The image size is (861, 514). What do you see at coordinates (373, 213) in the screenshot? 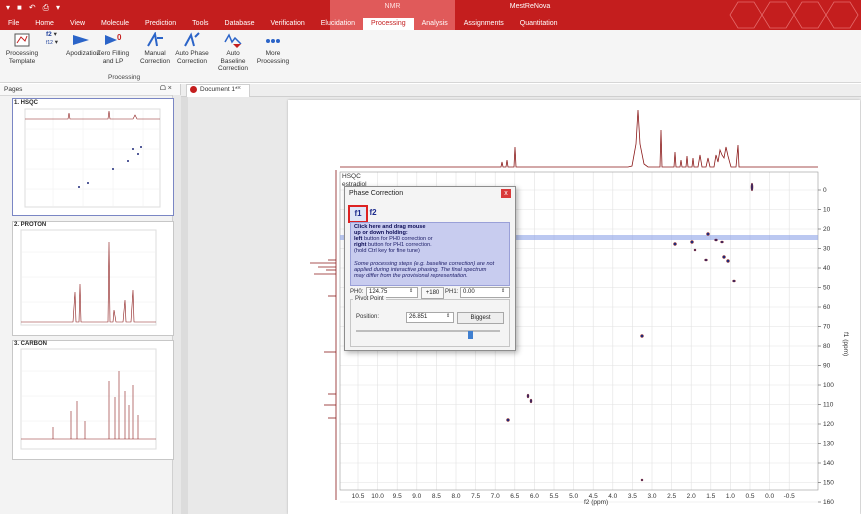
I see `tab-f2: f2` at bounding box center [373, 213].